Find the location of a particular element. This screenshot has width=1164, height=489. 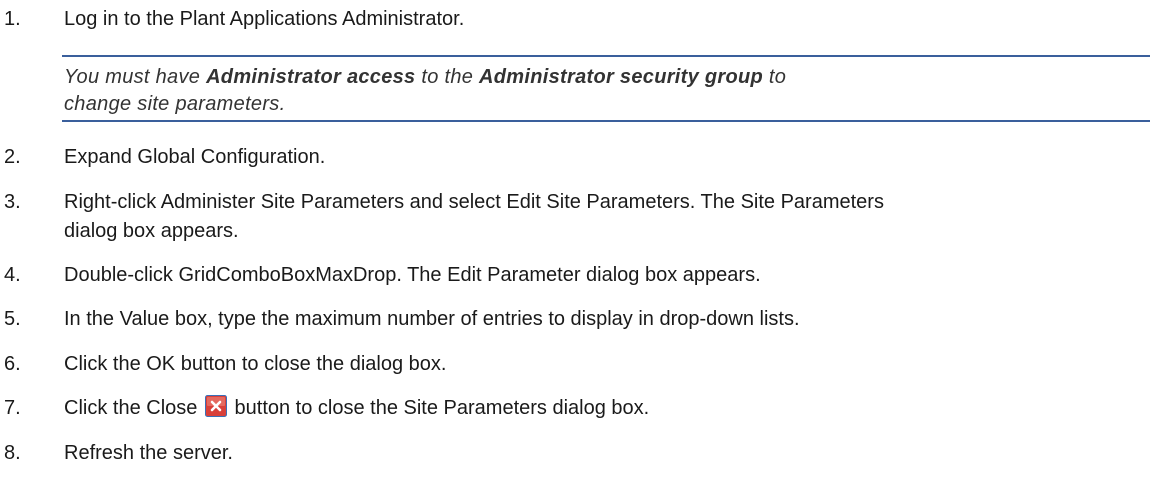

step-number: 6. is located at coordinates (12, 364).